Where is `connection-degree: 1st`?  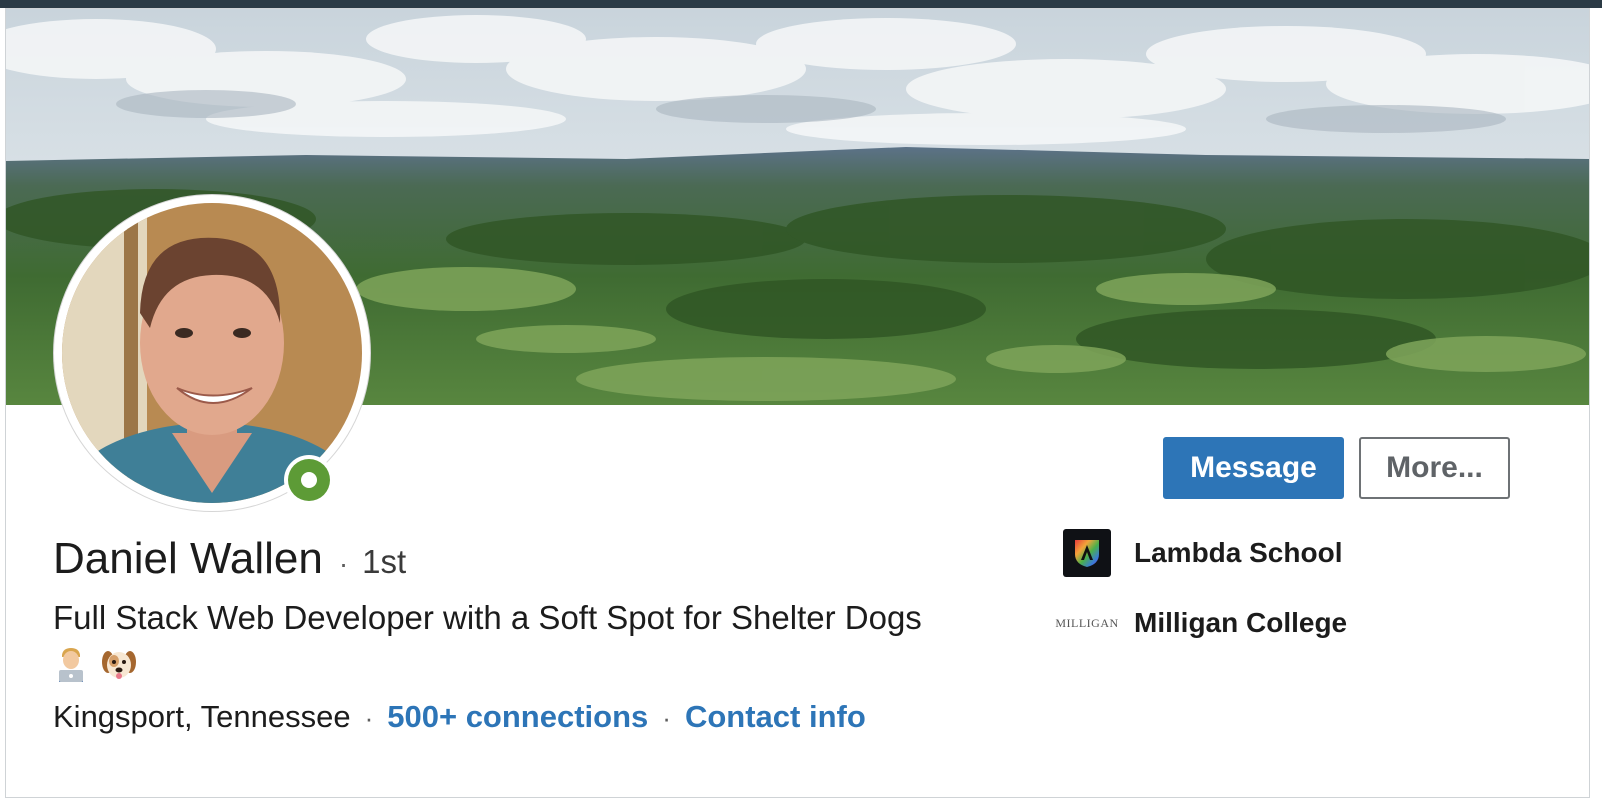 connection-degree: 1st is located at coordinates (384, 561).